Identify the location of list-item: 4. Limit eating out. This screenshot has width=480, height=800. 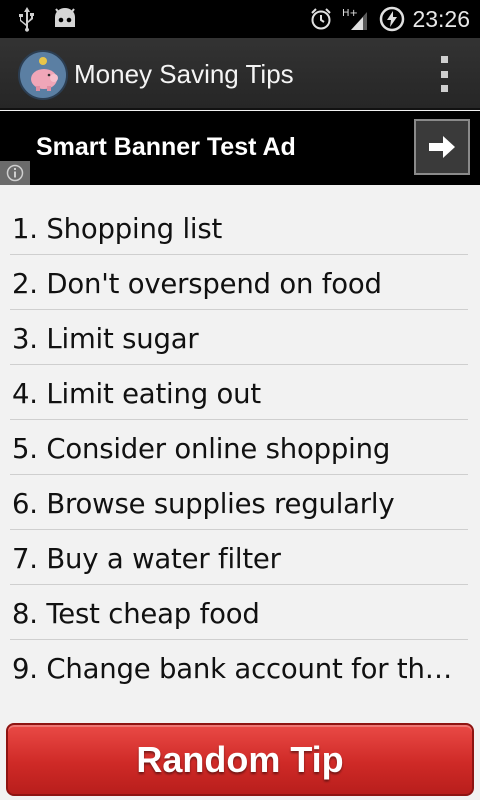
(239, 392).